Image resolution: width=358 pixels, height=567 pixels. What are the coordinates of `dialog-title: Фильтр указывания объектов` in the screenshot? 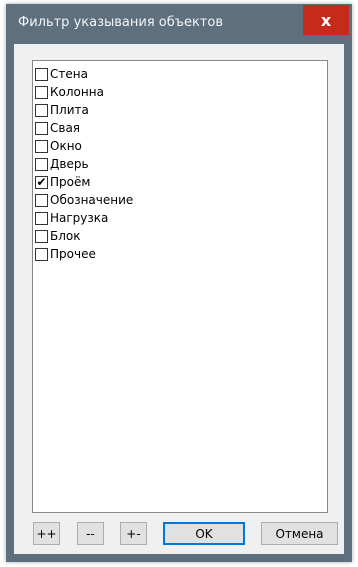 It's located at (120, 22).